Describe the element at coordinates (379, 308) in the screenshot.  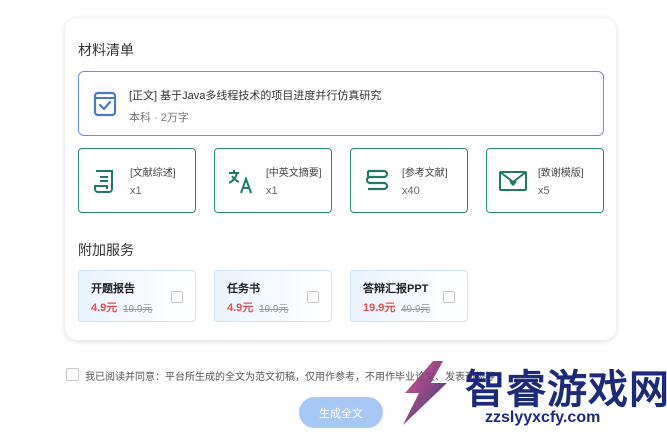
I see `service-price: 19.9元` at that location.